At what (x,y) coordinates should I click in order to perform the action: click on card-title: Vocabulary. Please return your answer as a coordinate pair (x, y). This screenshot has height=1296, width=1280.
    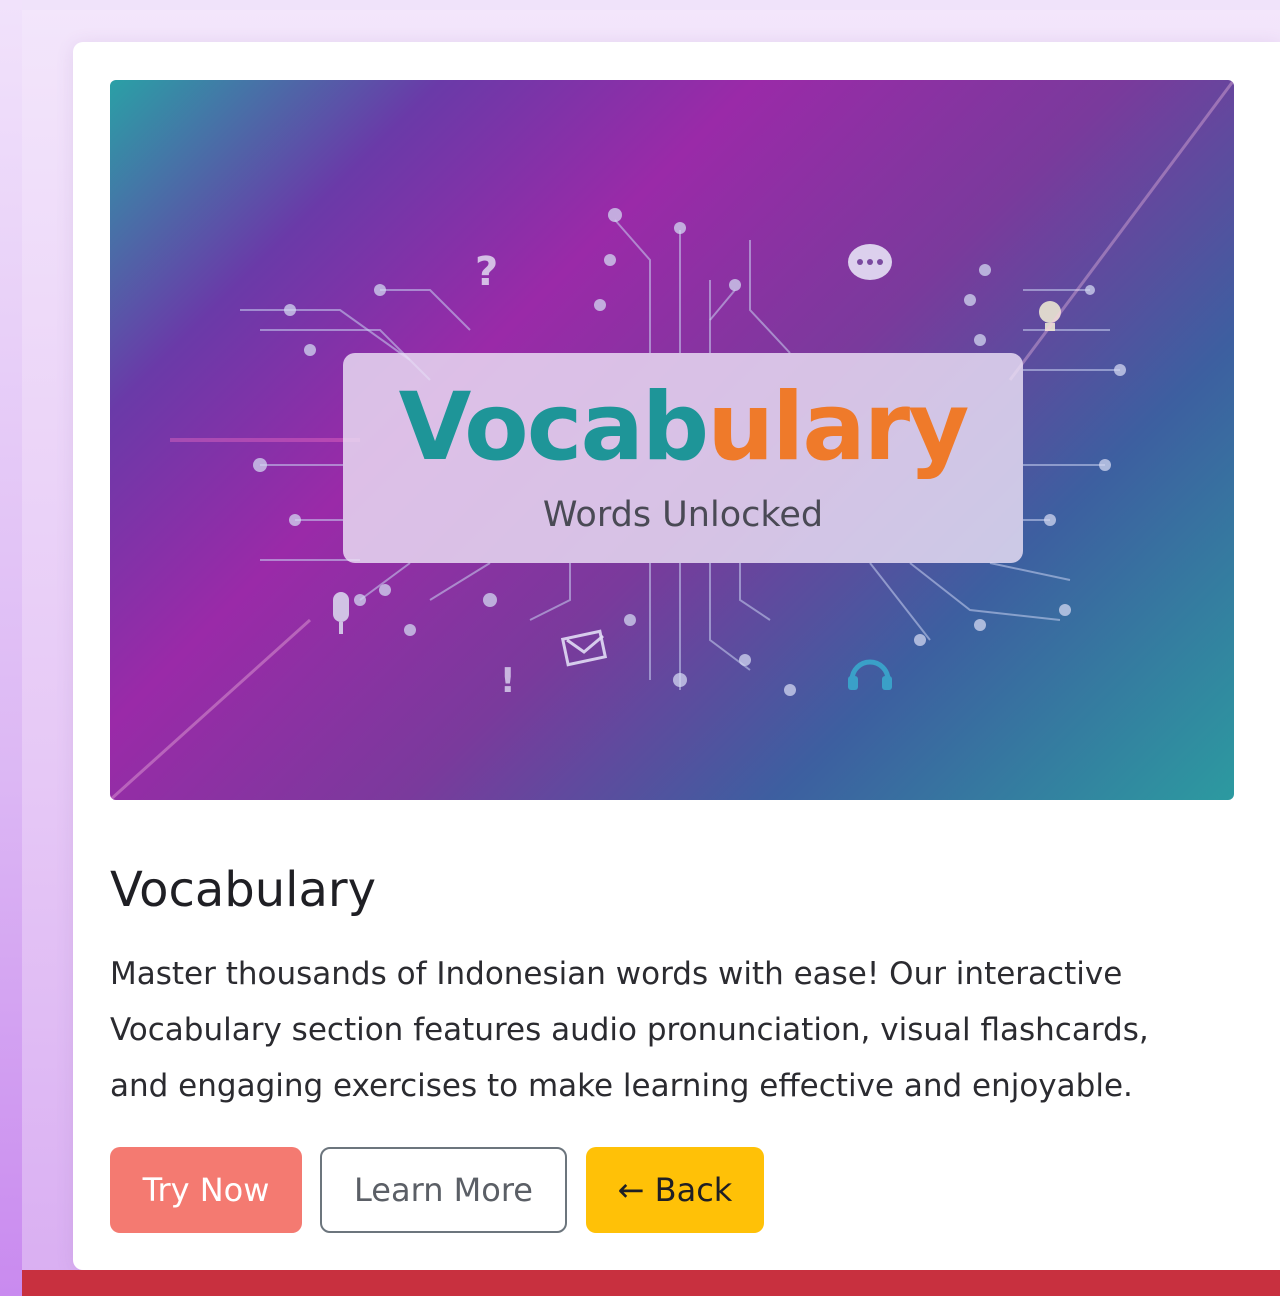
    Looking at the image, I should click on (243, 890).